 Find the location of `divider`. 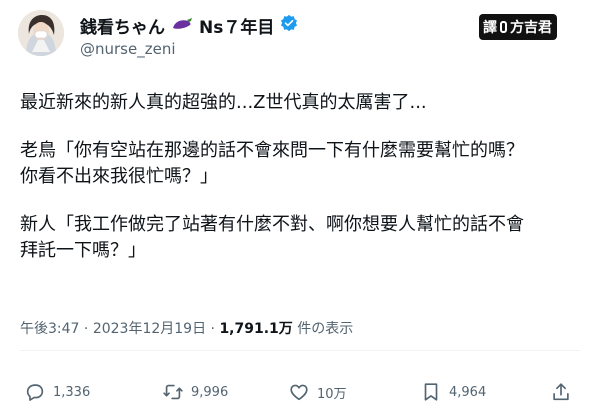

divider is located at coordinates (300, 350).